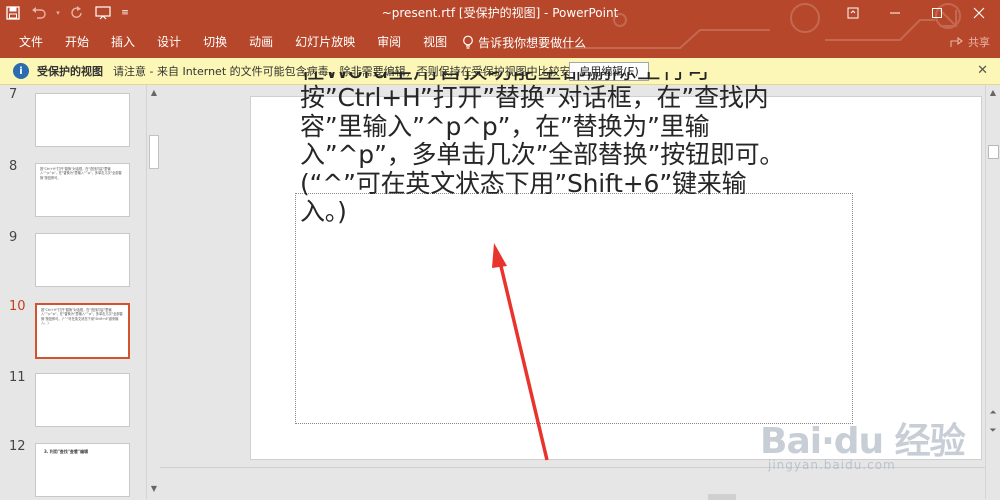 Image resolution: width=1000 pixels, height=500 pixels. Describe the element at coordinates (956, 41) in the screenshot. I see `share-icon` at that location.